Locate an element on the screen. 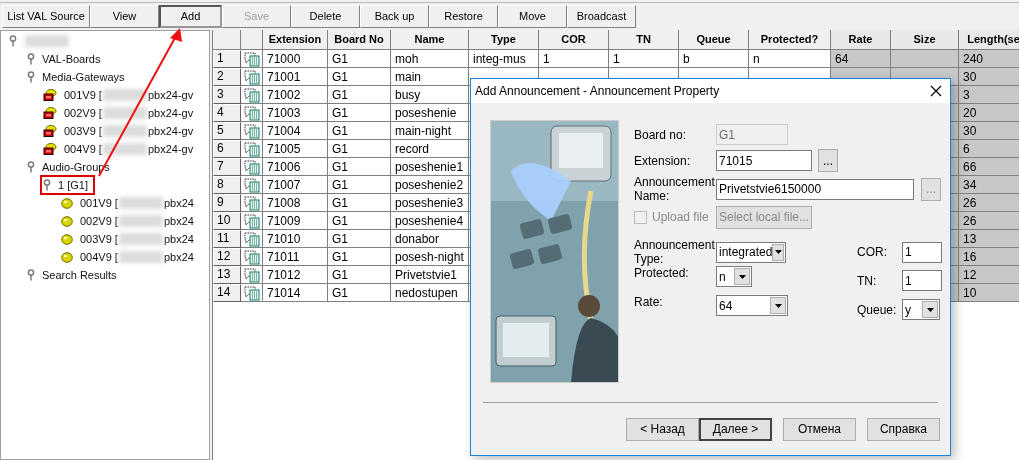  toolbar-button: Move is located at coordinates (532, 16).